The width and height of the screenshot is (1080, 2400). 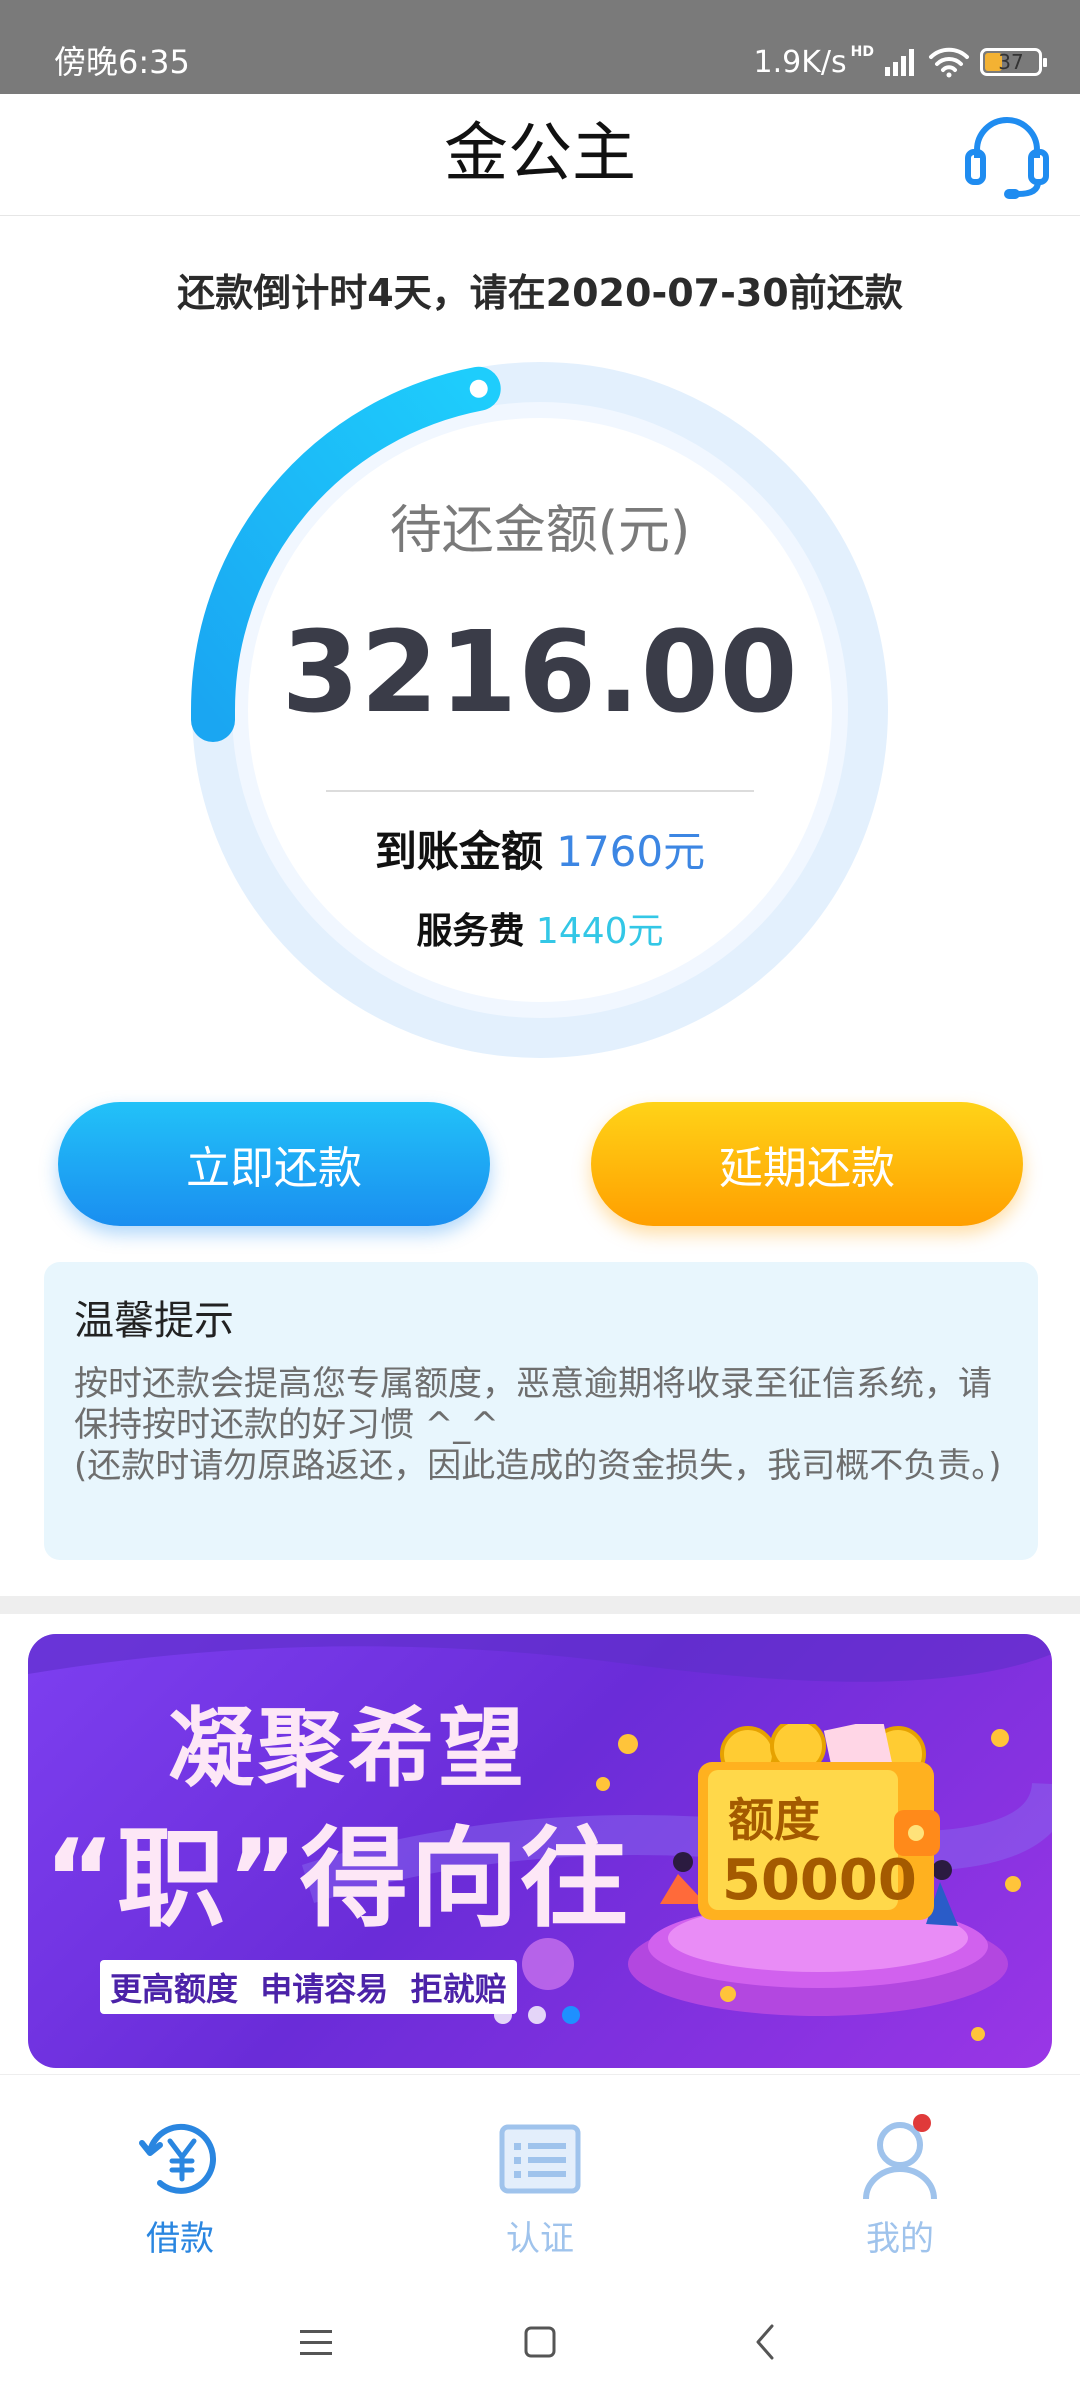 What do you see at coordinates (180, 2239) in the screenshot?
I see `tab-label: 借款` at bounding box center [180, 2239].